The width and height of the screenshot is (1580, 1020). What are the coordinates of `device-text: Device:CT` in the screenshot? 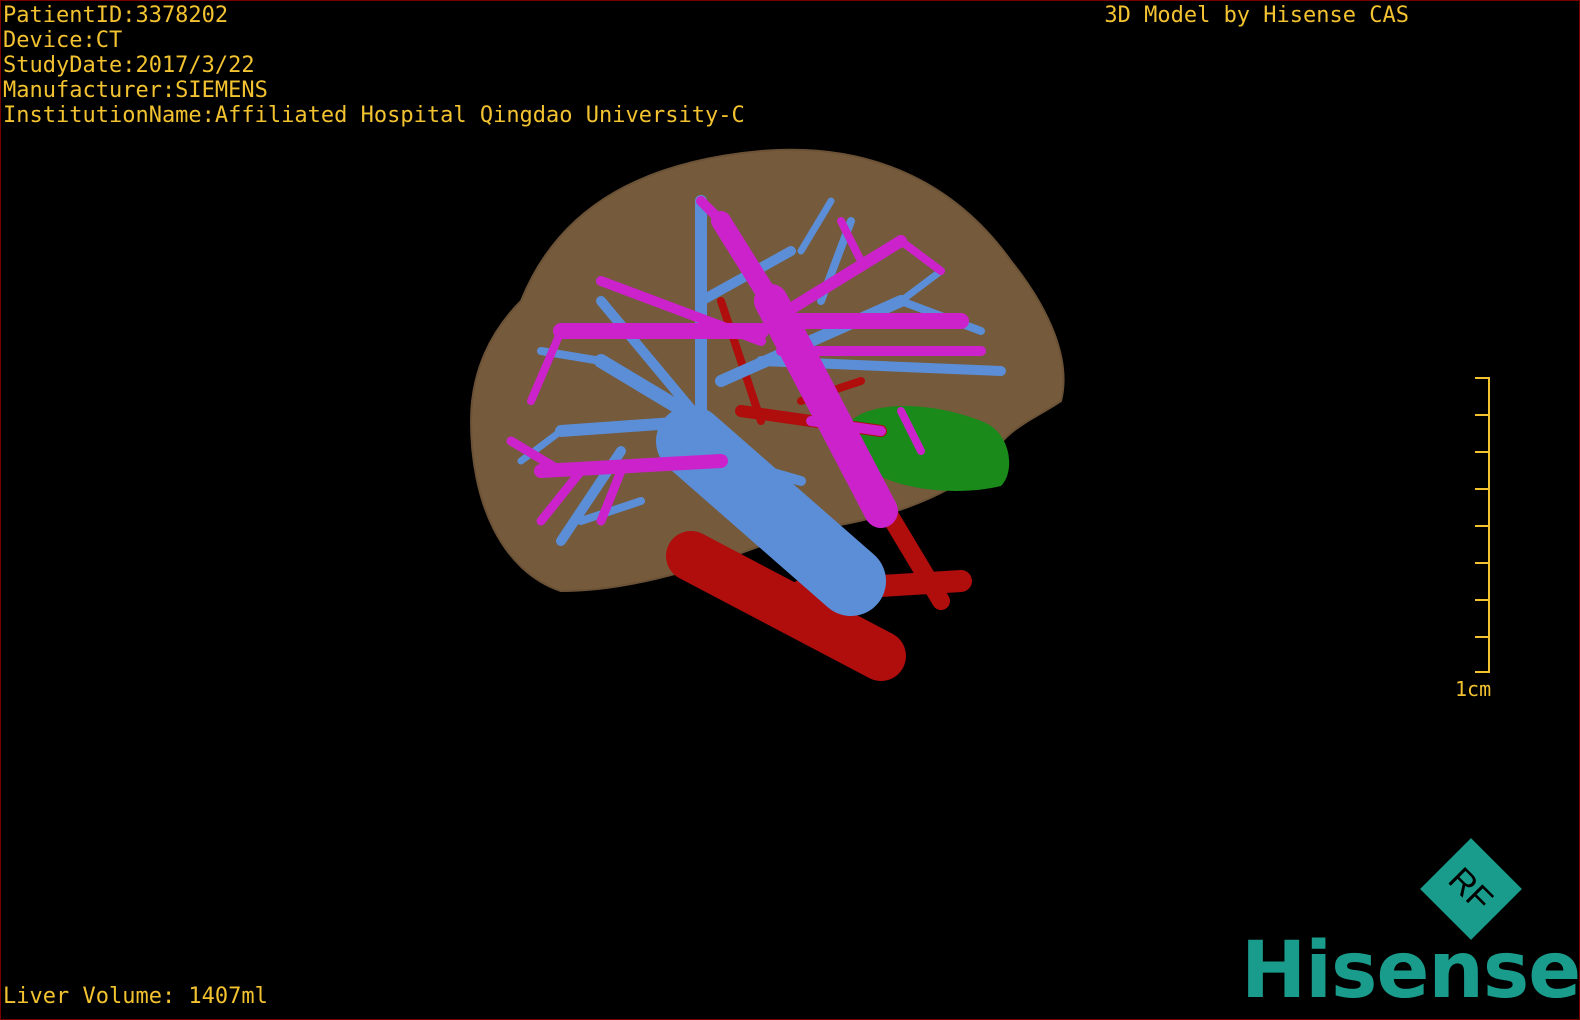 It's located at (63, 40).